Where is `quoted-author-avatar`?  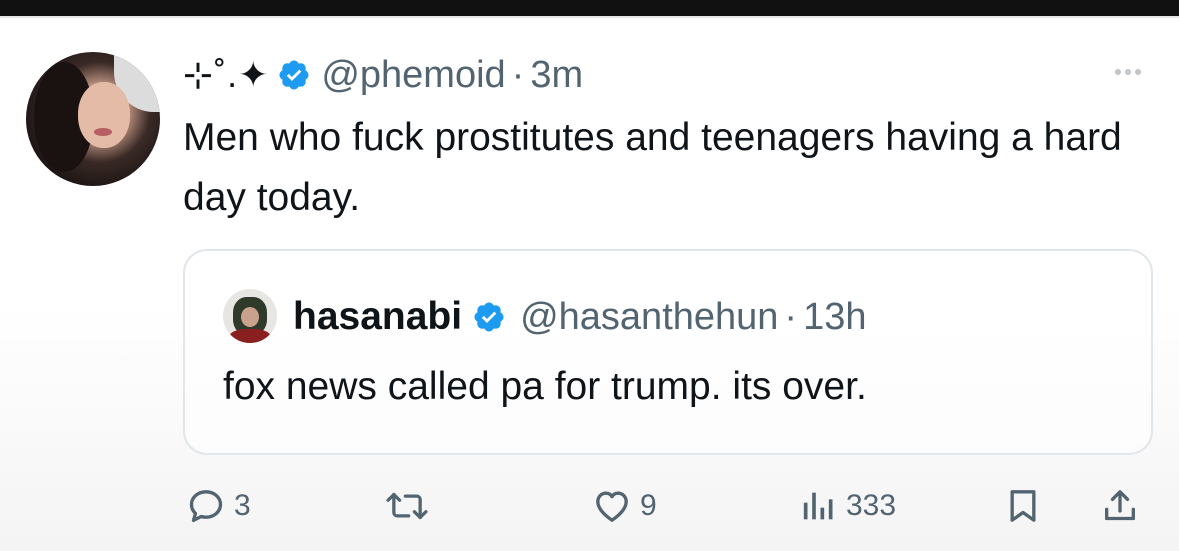
quoted-author-avatar is located at coordinates (250, 316).